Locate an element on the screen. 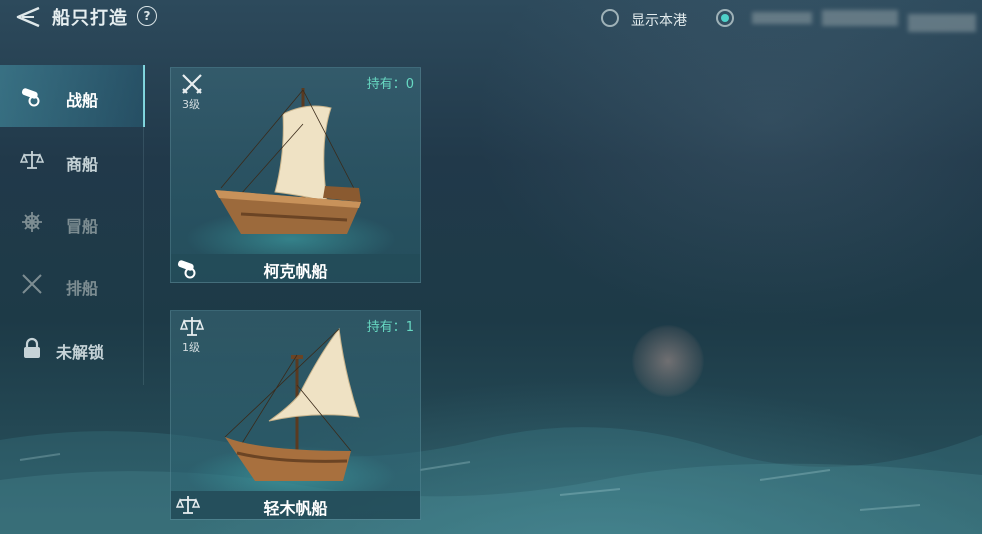 This screenshot has width=982, height=534. sidebar-item-label: 未解锁 is located at coordinates (80, 352).